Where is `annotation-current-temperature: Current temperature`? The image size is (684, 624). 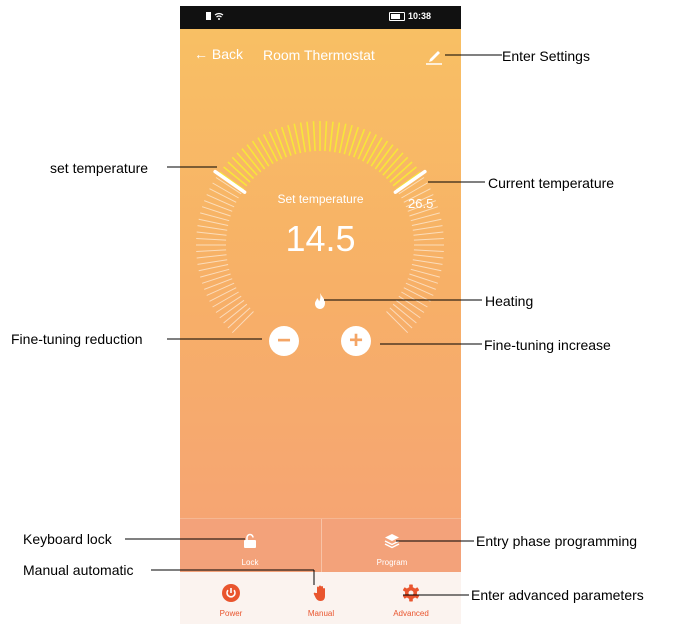
annotation-current-temperature: Current temperature is located at coordinates (551, 183).